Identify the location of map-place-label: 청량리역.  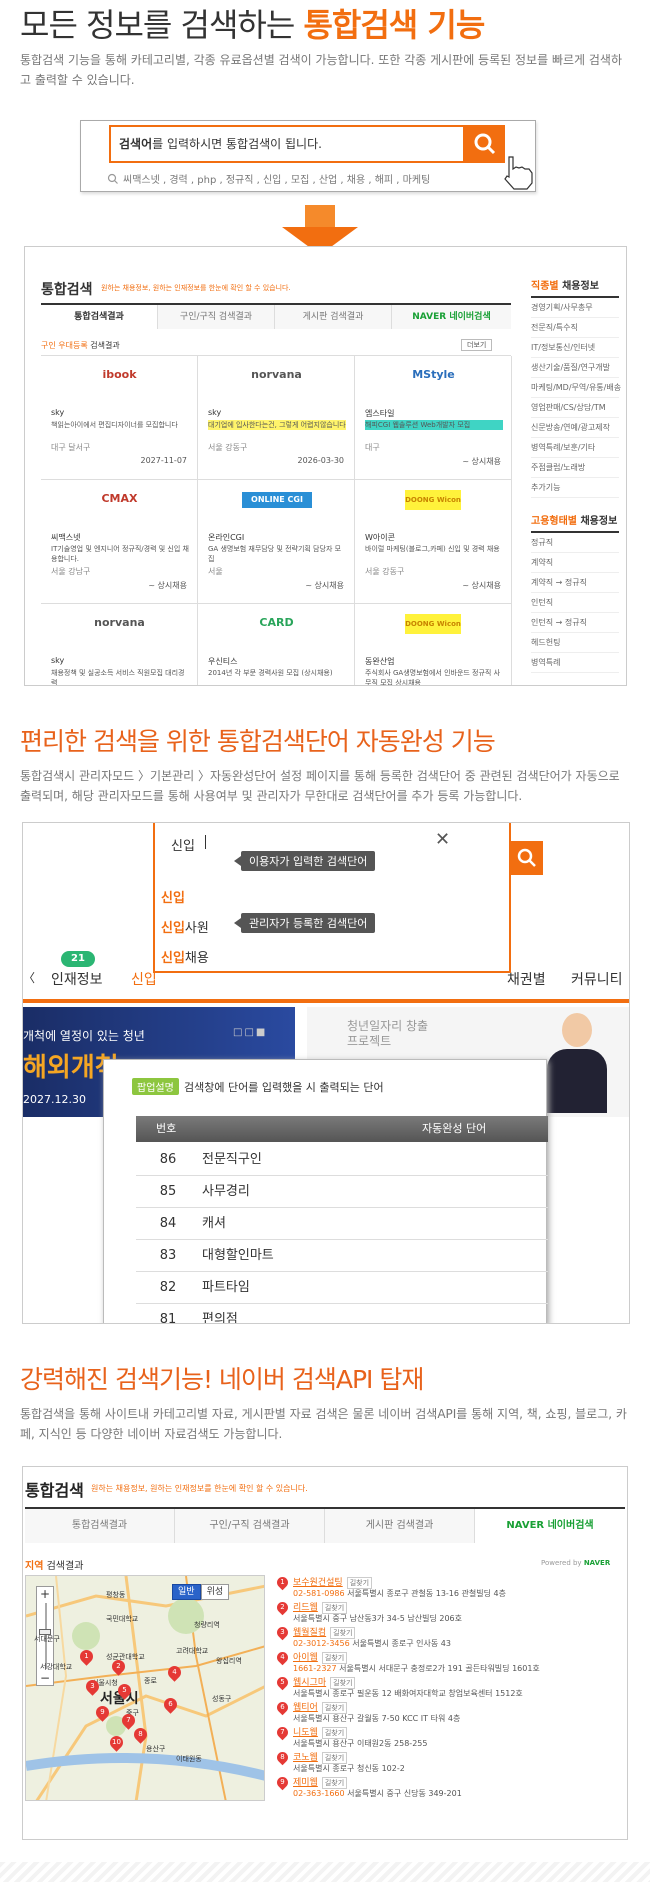
(207, 1625).